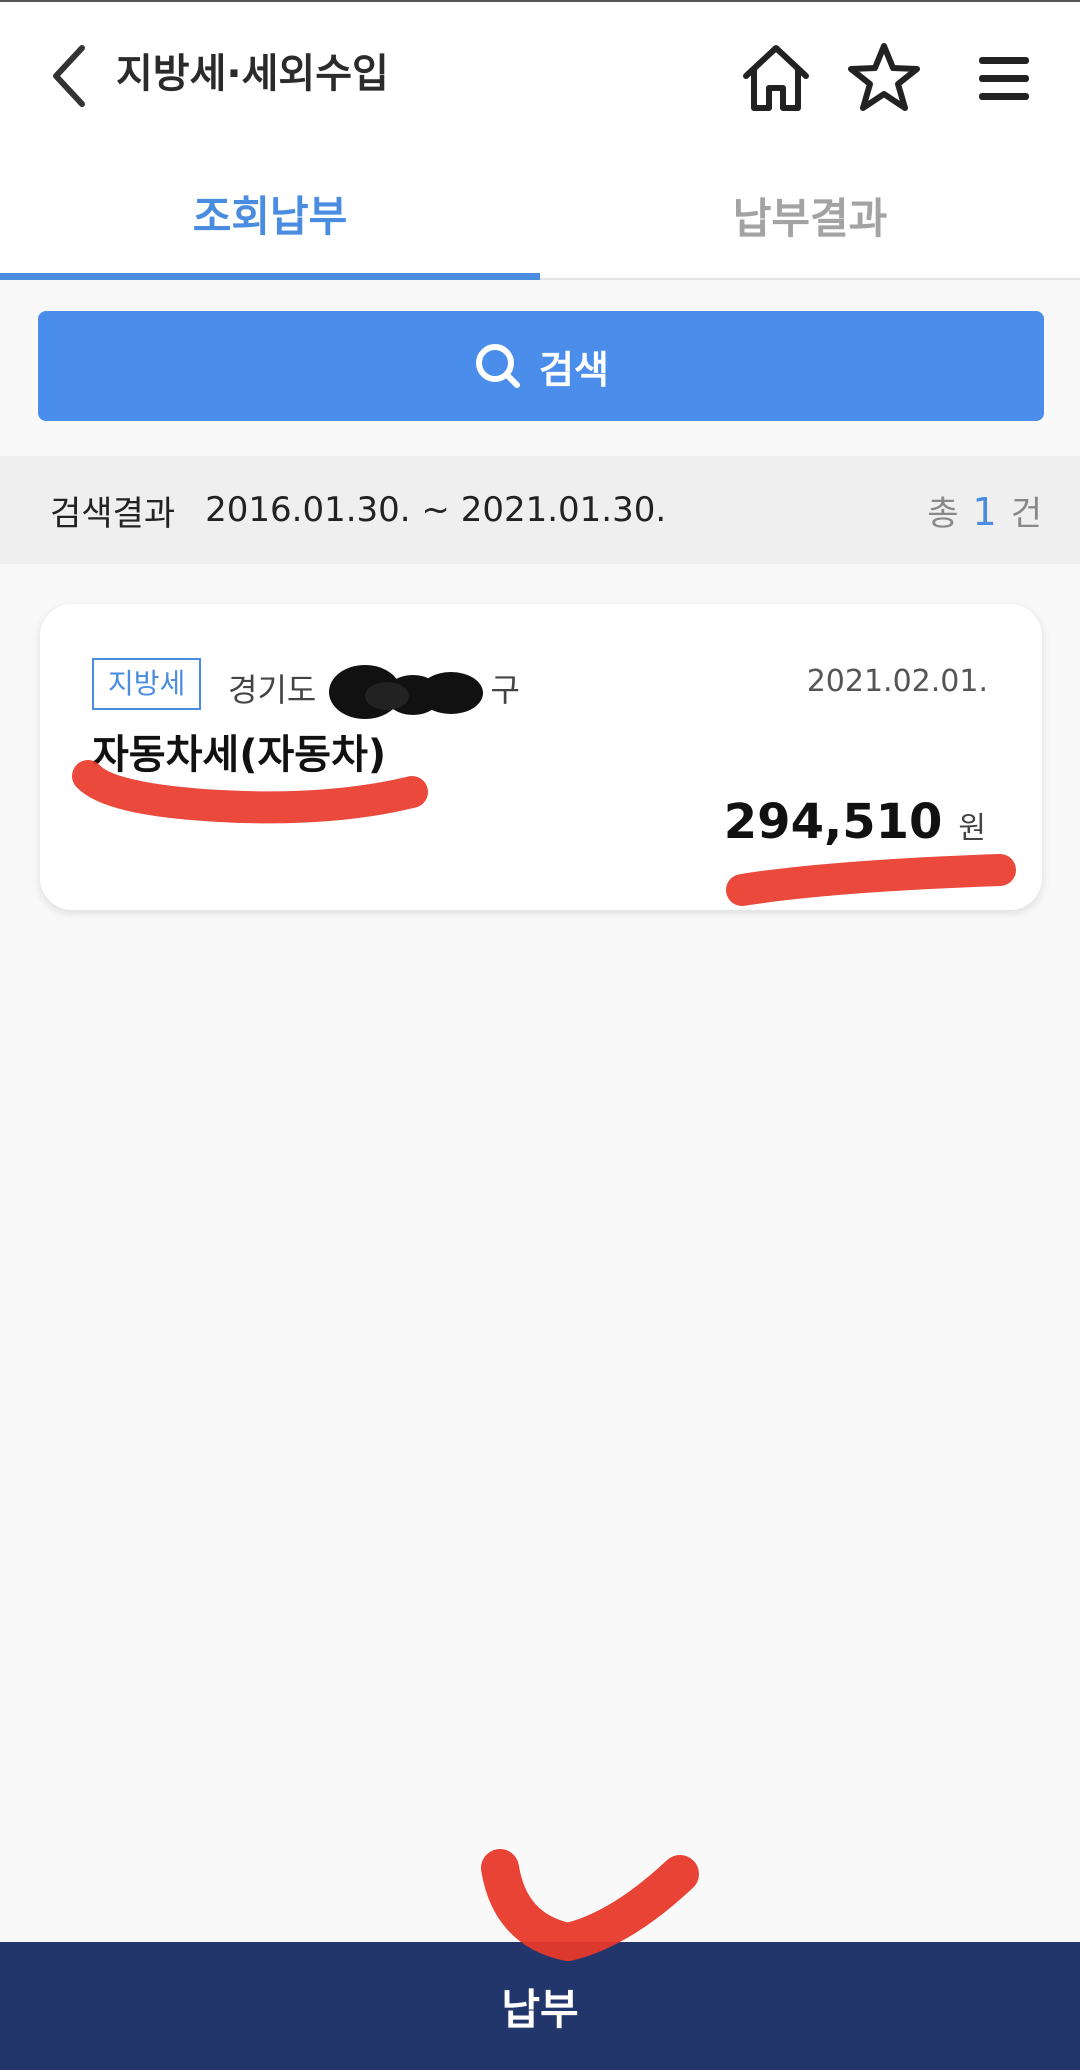 The width and height of the screenshot is (1080, 2070). I want to click on menu-button, so click(1004, 78).